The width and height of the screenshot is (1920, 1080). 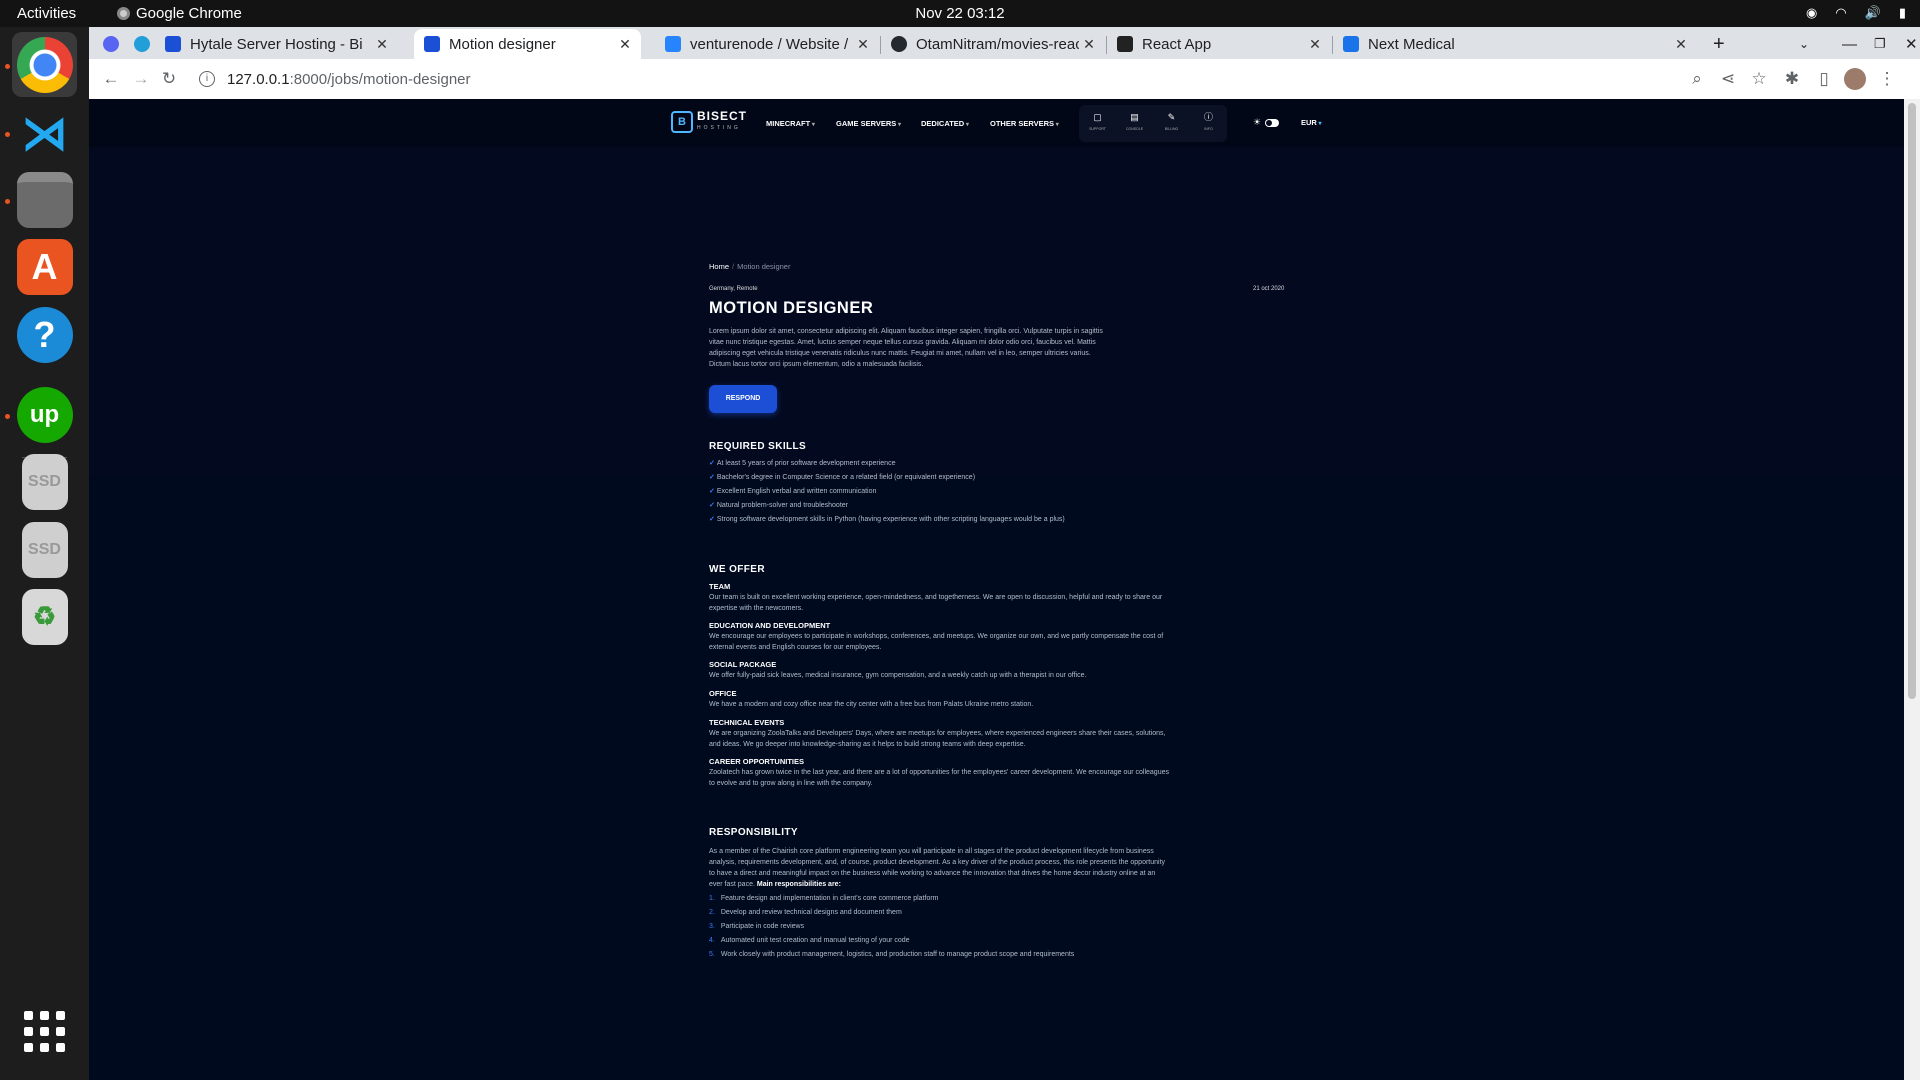 I want to click on currency-selector: EUR, so click(x=1311, y=122).